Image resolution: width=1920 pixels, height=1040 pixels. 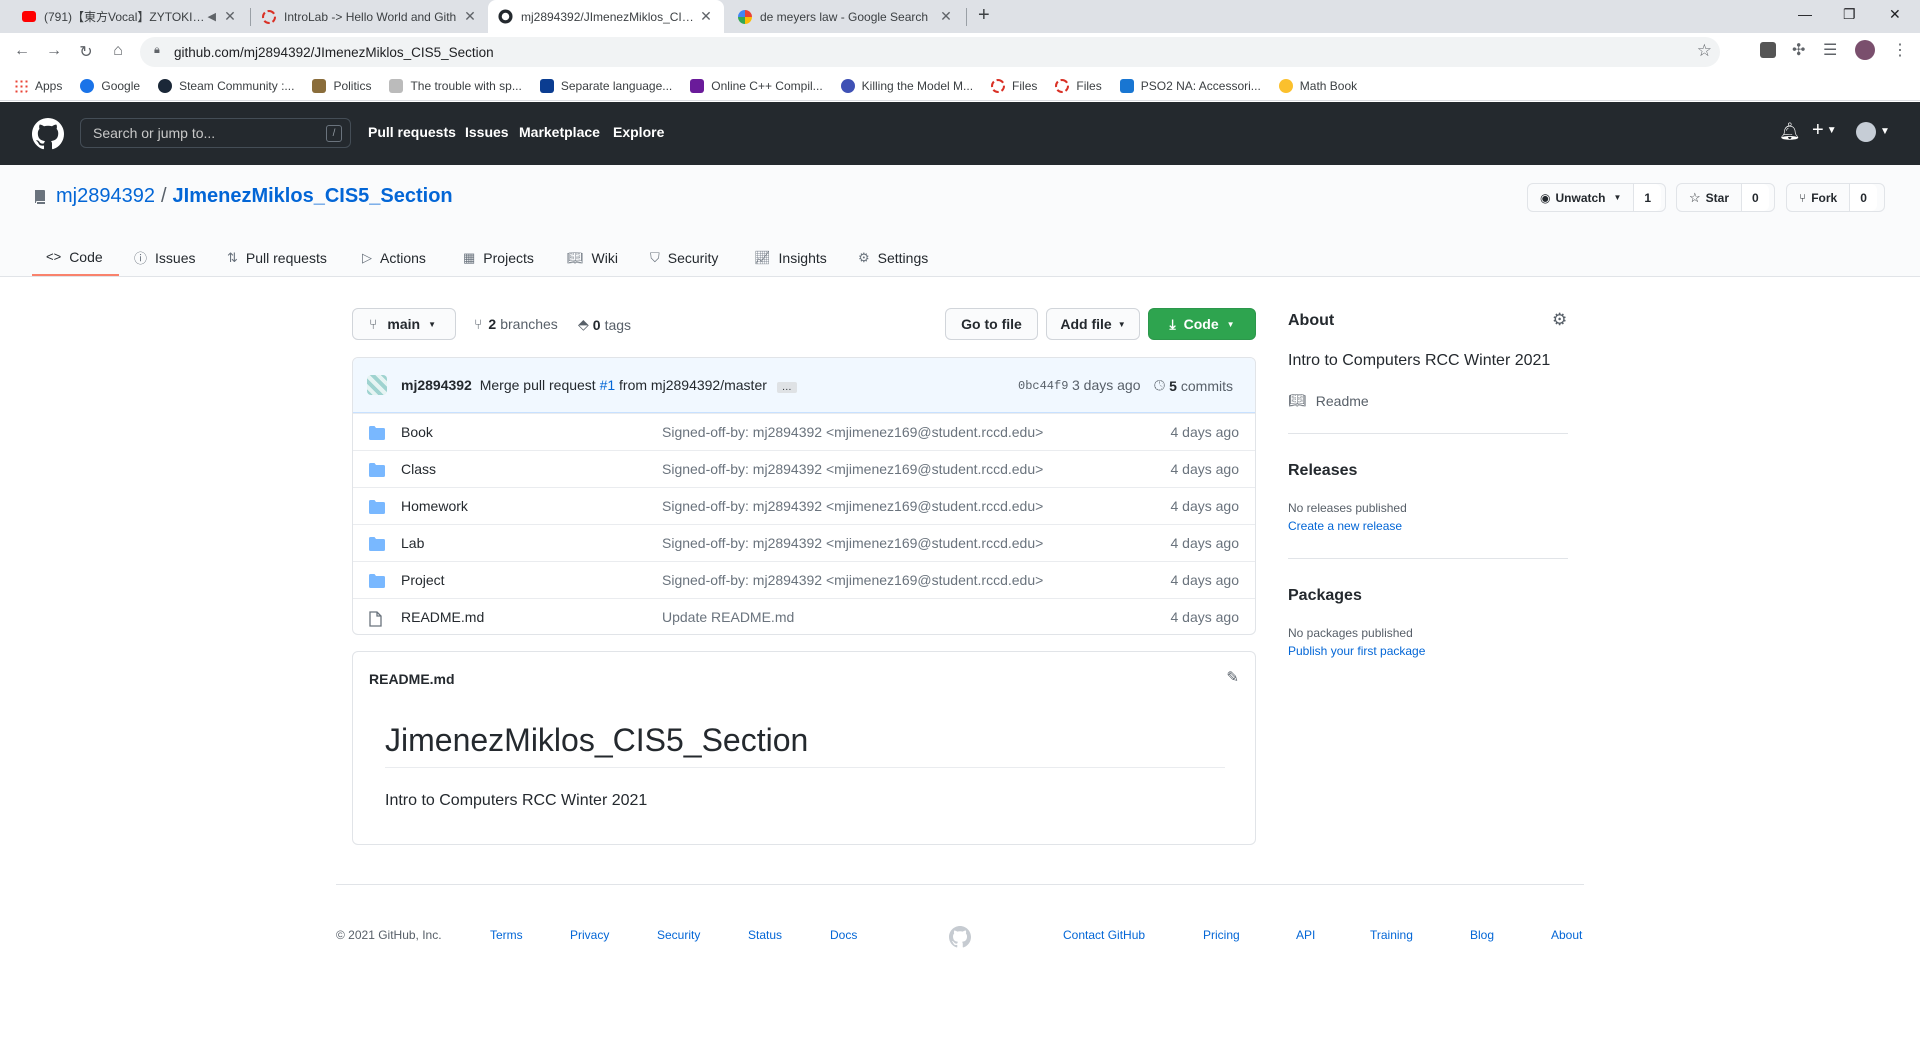 I want to click on commits-link: 🕓︎ 5 commits, so click(x=1193, y=385).